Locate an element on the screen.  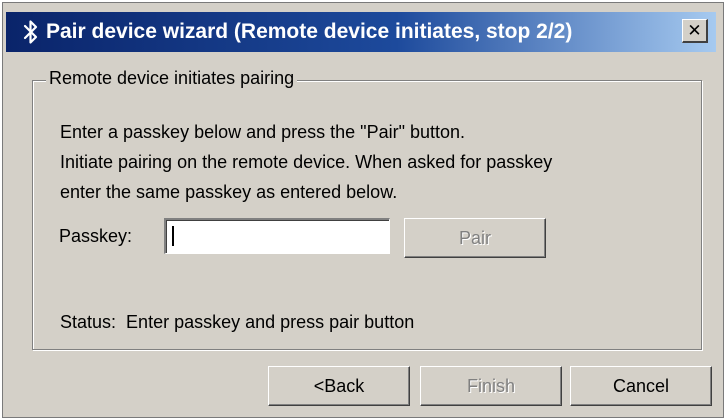
bluetooth-icon is located at coordinates (31, 32).